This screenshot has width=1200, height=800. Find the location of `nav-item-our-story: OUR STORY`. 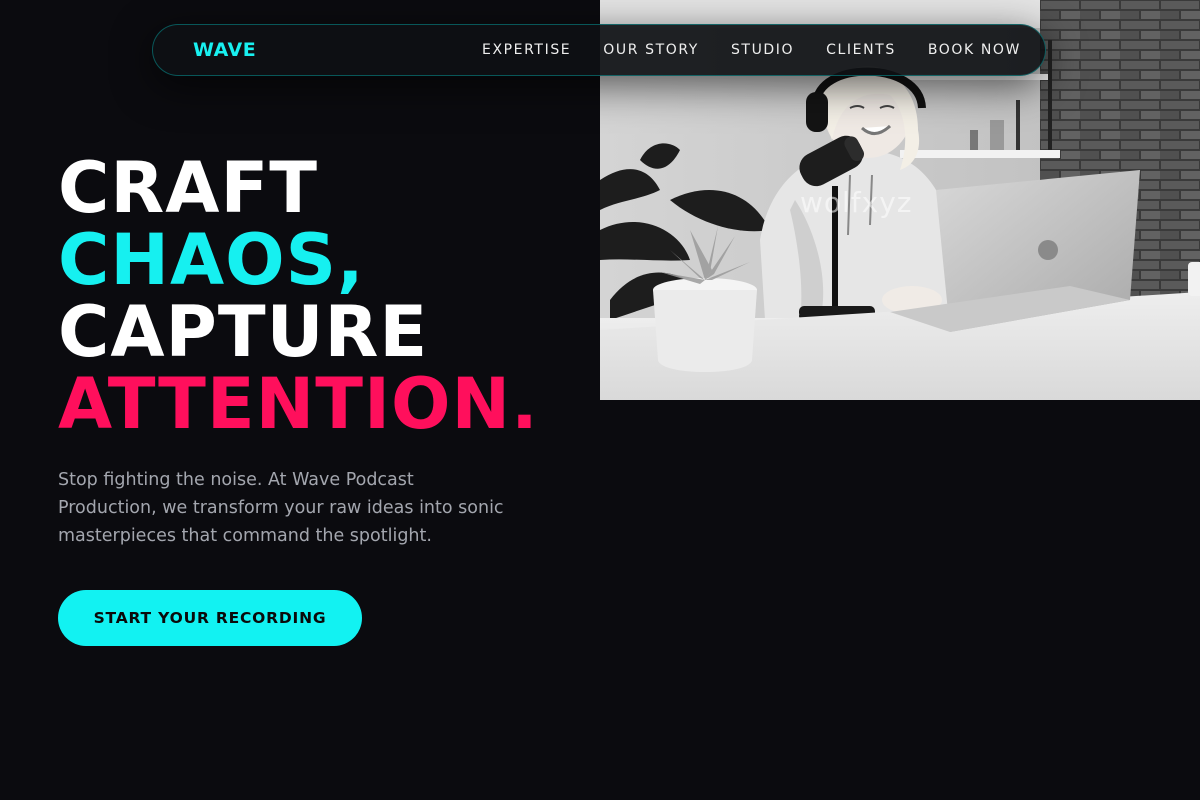

nav-item-our-story: OUR STORY is located at coordinates (651, 50).